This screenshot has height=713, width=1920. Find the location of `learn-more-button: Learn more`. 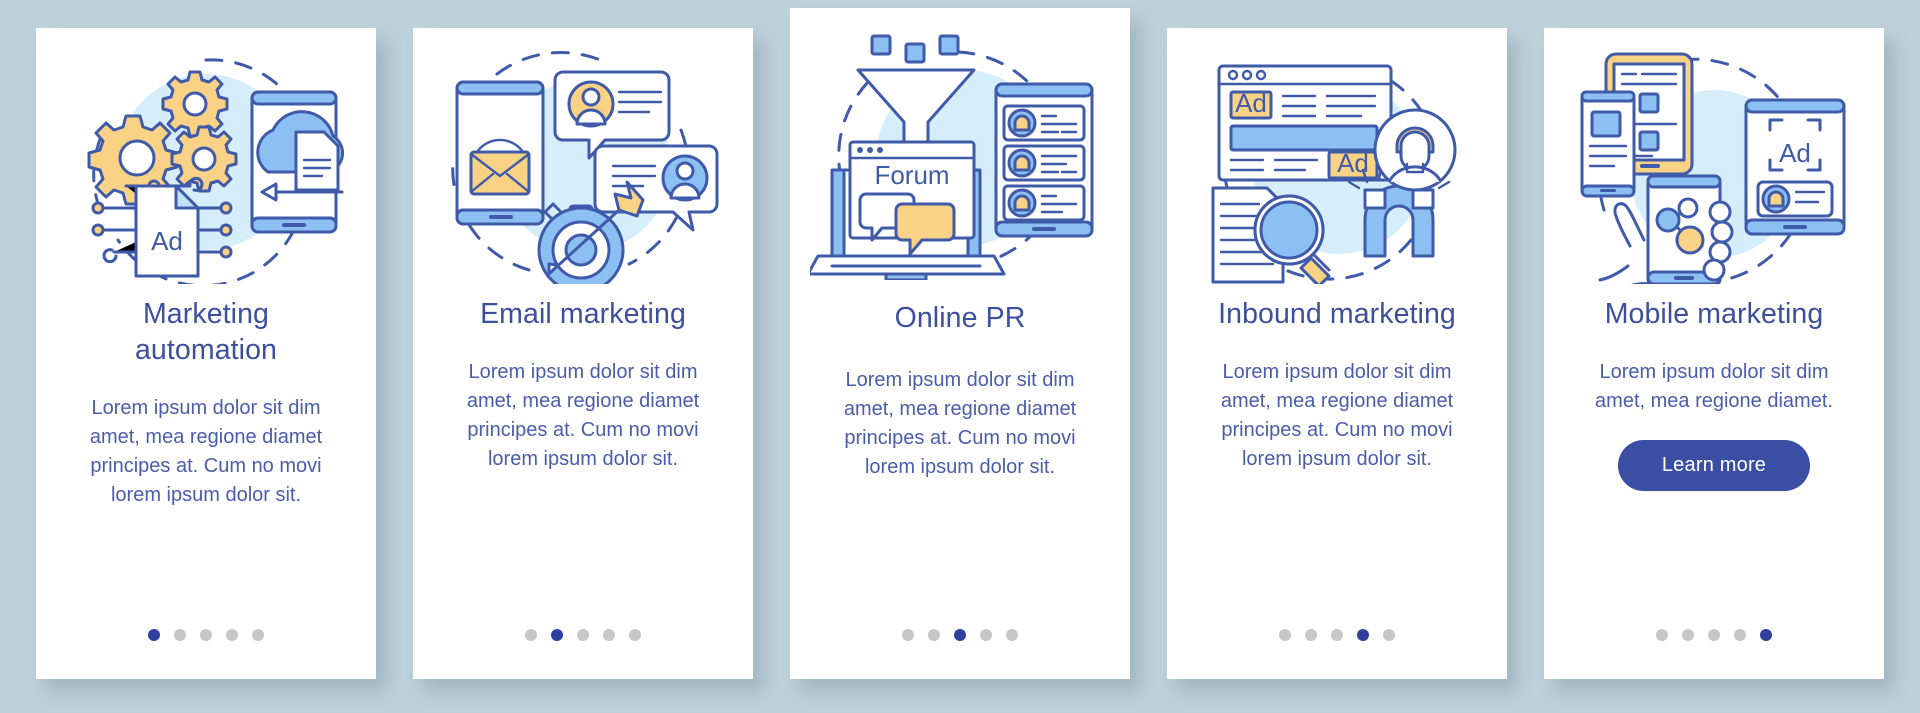

learn-more-button: Learn more is located at coordinates (1714, 465).